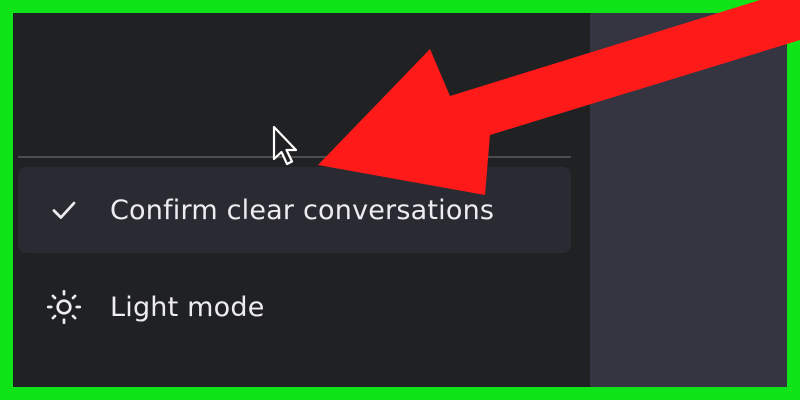  Describe the element at coordinates (64, 307) in the screenshot. I see `sun-icon` at that location.